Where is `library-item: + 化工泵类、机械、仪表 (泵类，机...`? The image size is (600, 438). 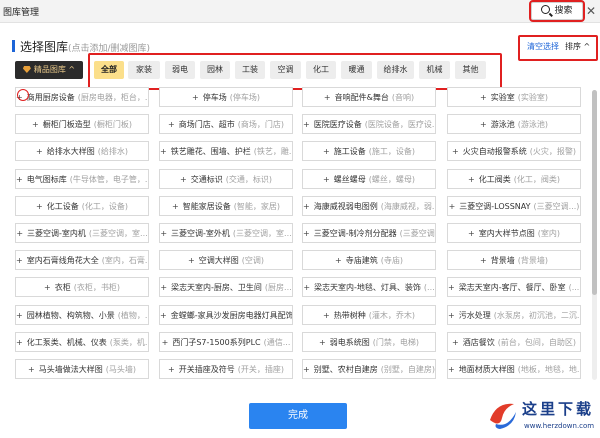
library-item: + 化工泵类、机械、仪表 (泵类，机... is located at coordinates (82, 341).